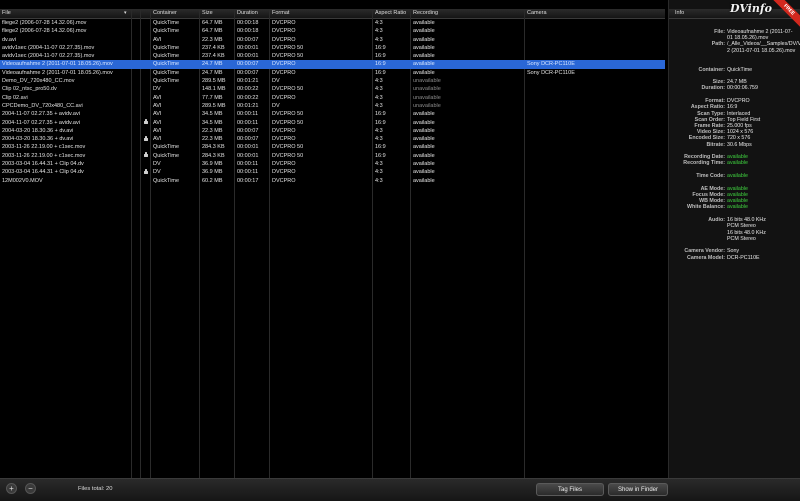 This screenshot has width=800, height=501. I want to click on info-label: Path:, so click(718, 44).